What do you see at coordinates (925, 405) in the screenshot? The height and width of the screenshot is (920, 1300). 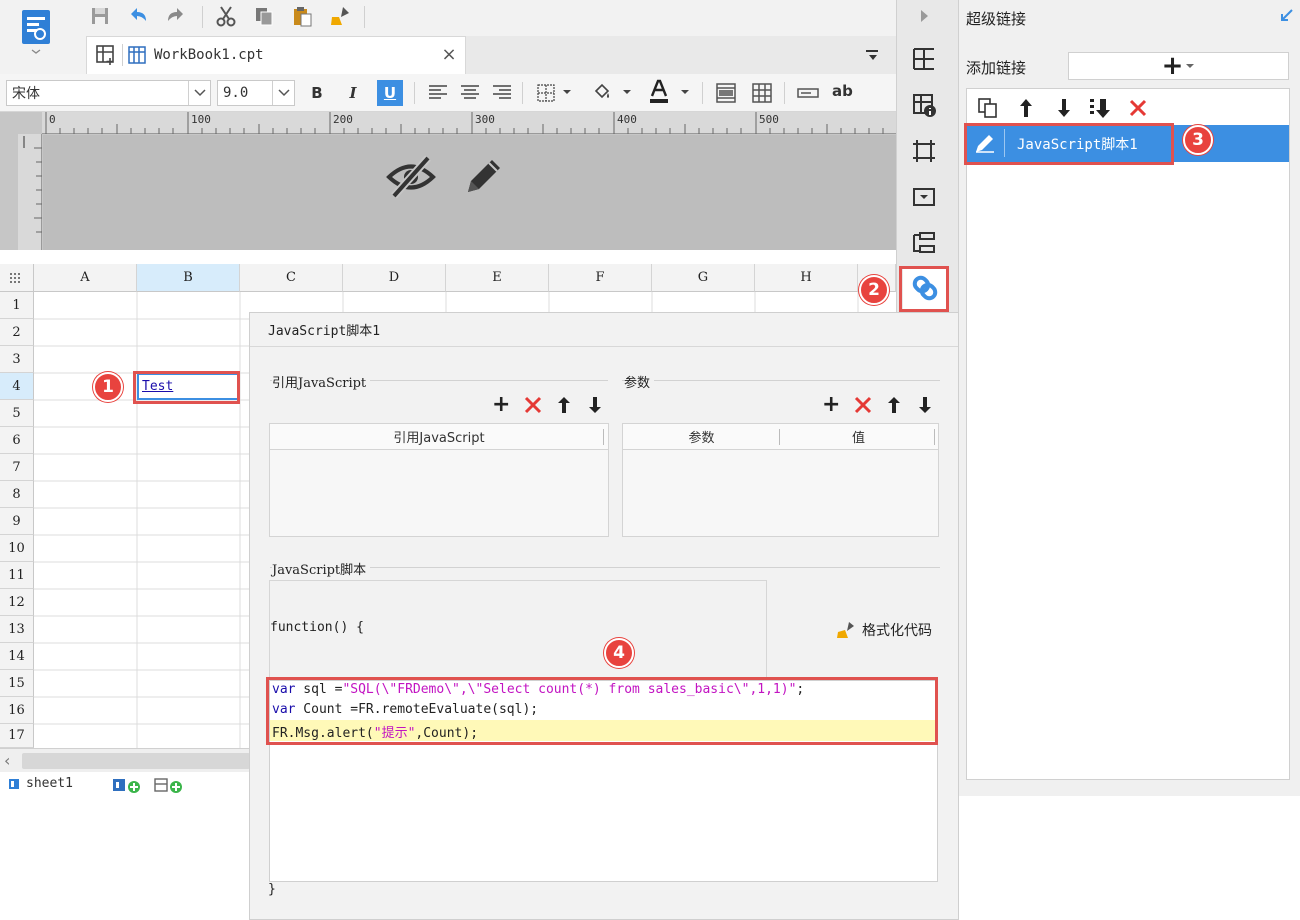 I see `param-move-down-icon` at bounding box center [925, 405].